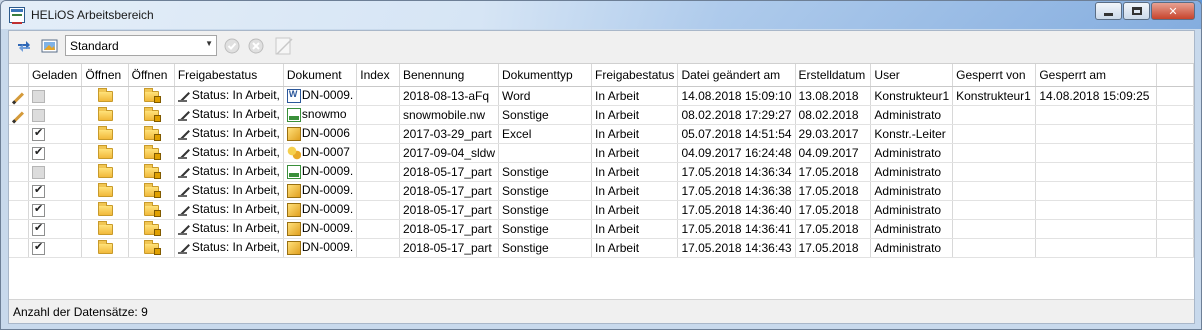  Describe the element at coordinates (545, 75) in the screenshot. I see `header-dokumenttyp: Dokumenttyp` at that location.